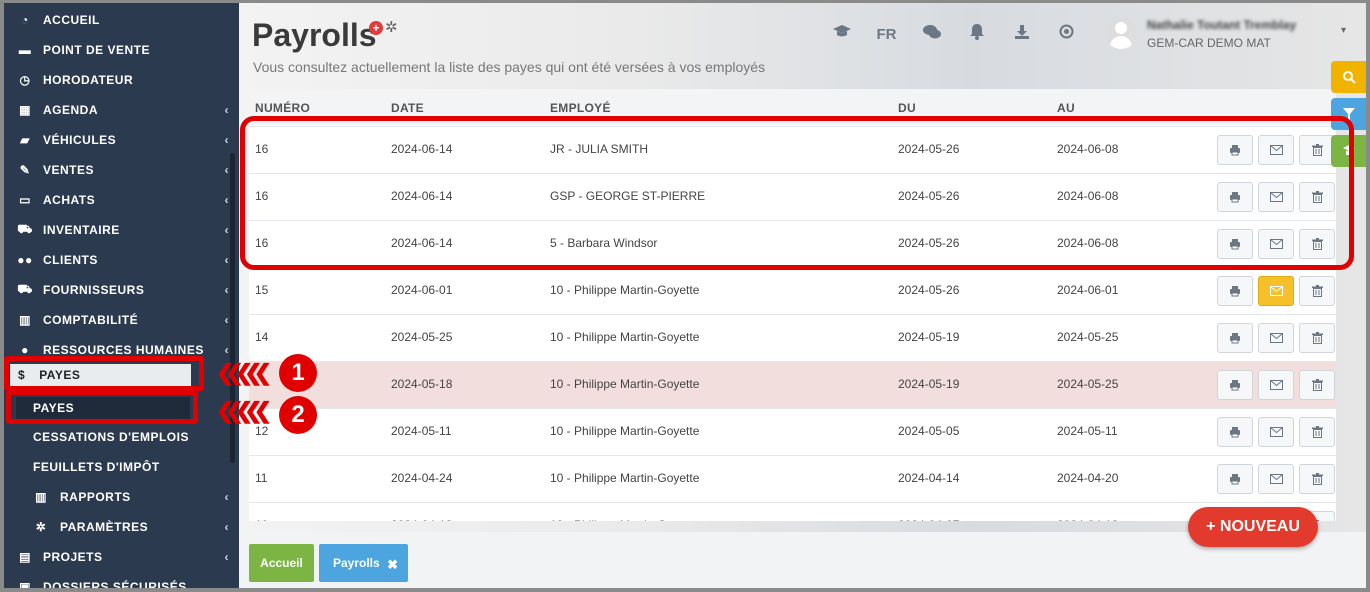  I want to click on sidebar-item-label: POINT DE VENTE, so click(97, 50).